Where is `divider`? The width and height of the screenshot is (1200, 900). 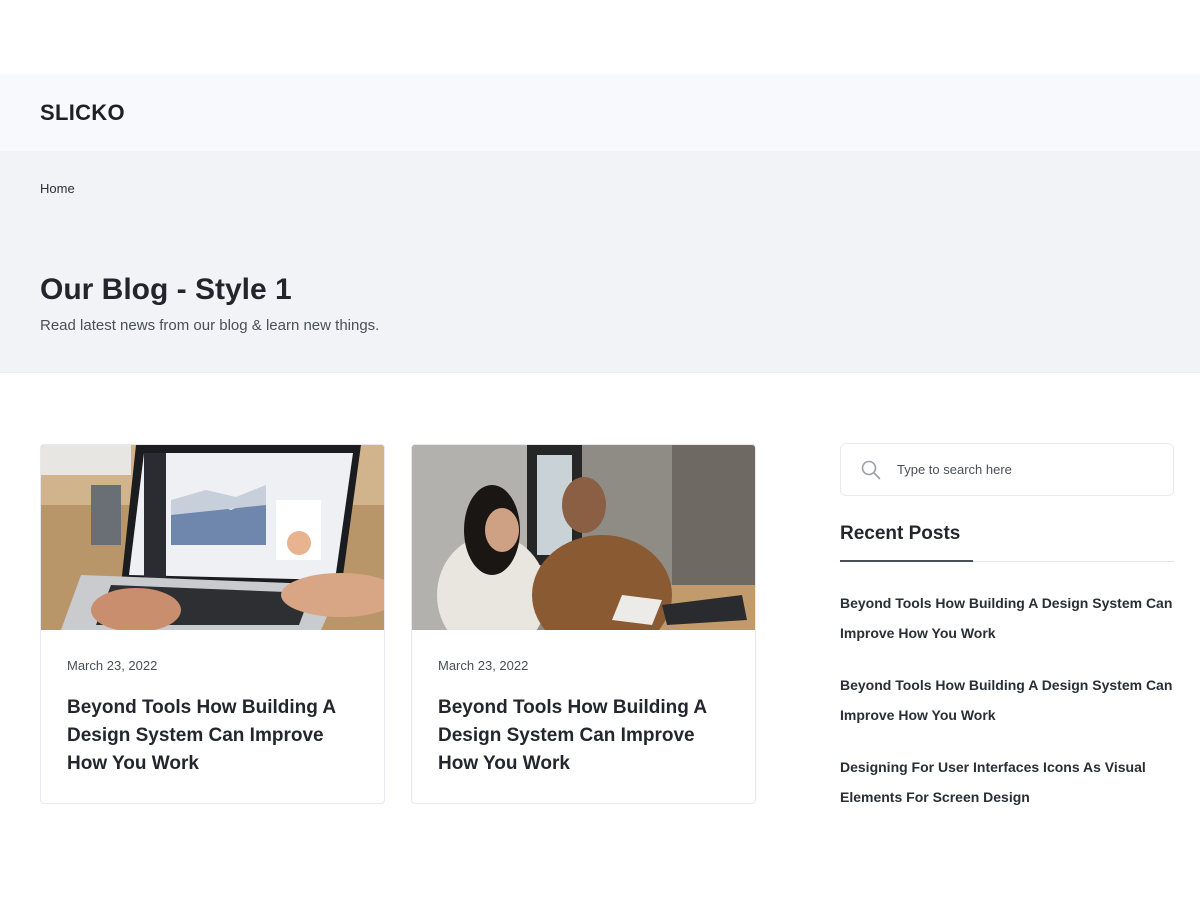
divider is located at coordinates (1007, 561).